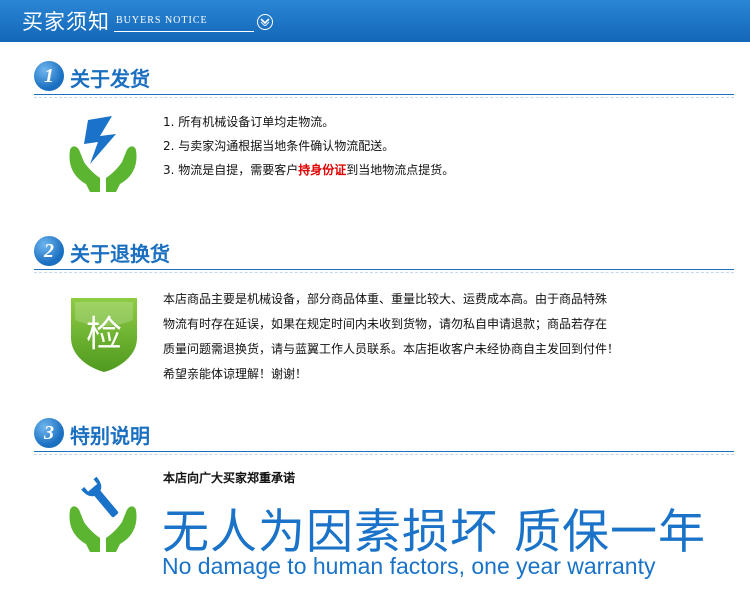 This screenshot has width=750, height=612. I want to click on paragraph-line: 质量问题需退换货，请与蓝翼工作人员联系。本店拒收客户未经协商自主发回到付件！, so click(391, 349).